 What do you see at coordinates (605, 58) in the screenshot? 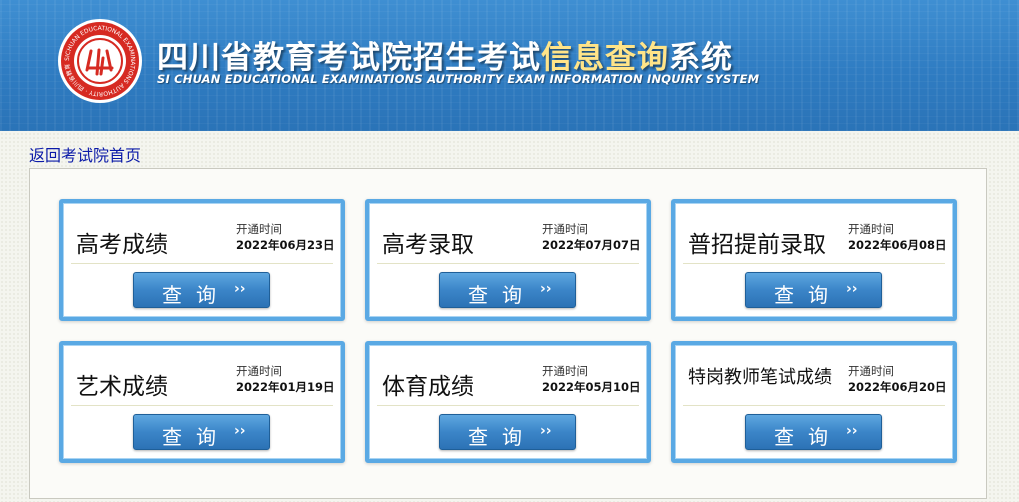
I see `site-title-highlight: 信息查询` at bounding box center [605, 58].